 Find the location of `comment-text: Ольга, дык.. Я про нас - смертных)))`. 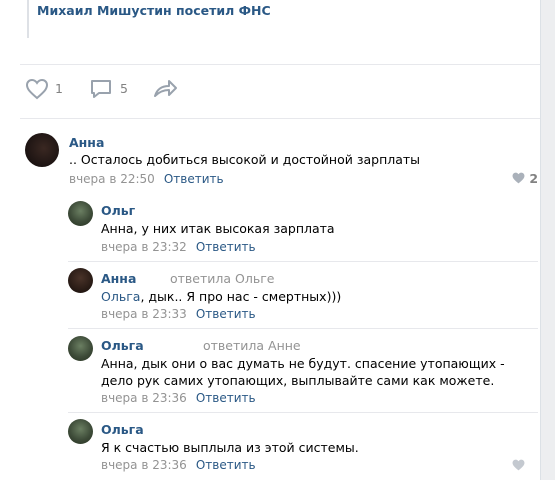

comment-text: Ольга, дык.. Я про нас - смертных))) is located at coordinates (311, 296).